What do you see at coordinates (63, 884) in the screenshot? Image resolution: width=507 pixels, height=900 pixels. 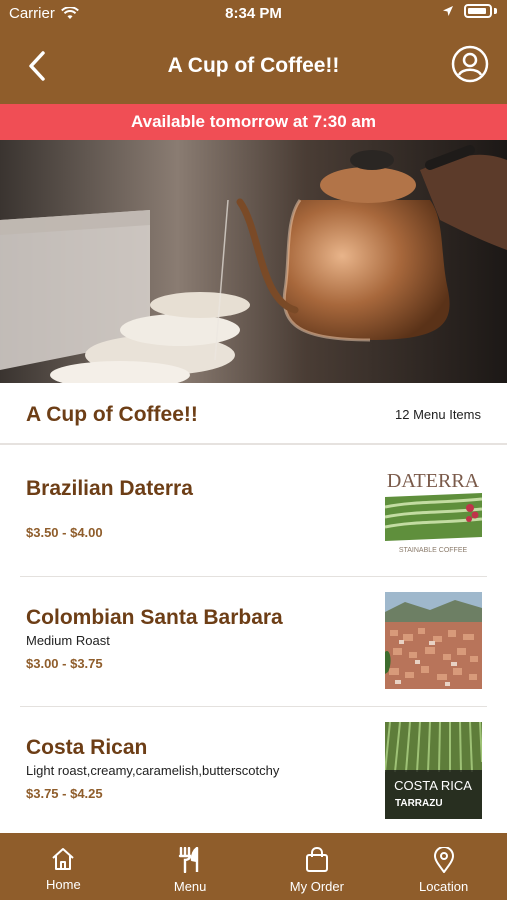 I see `tab-label: Home` at bounding box center [63, 884].